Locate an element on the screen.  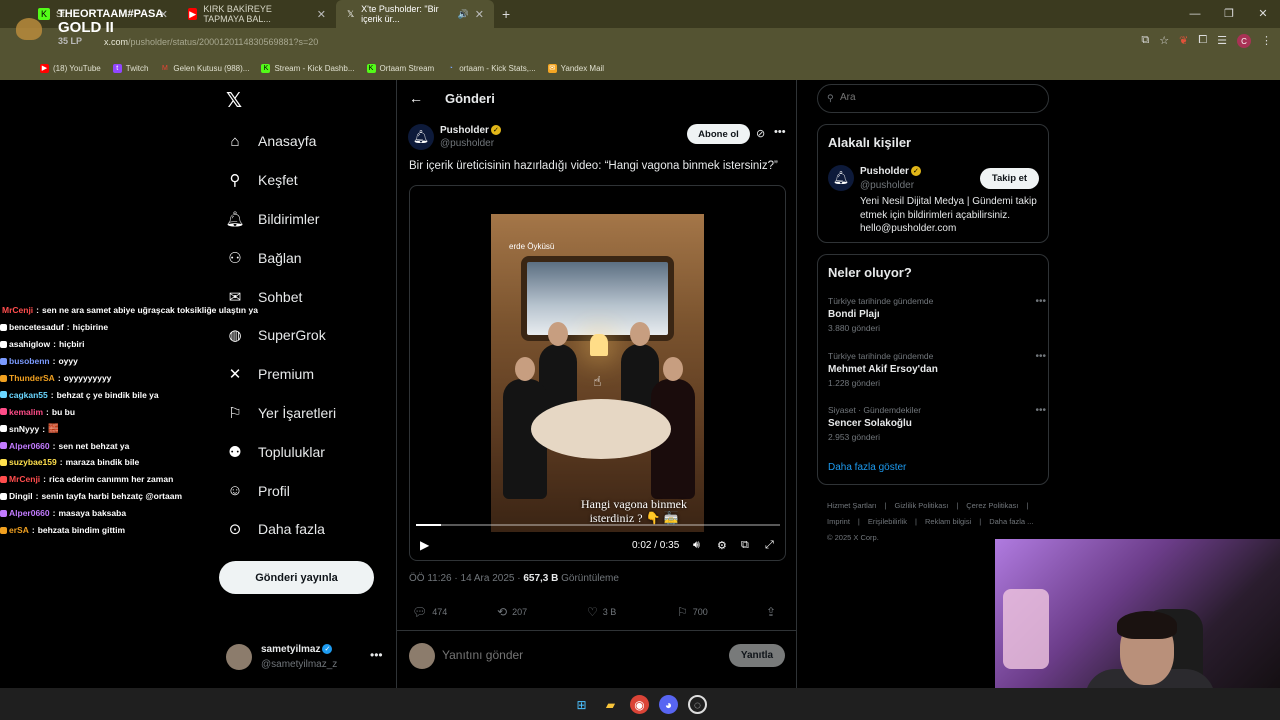
chat-text: masaya baksaba is located at coordinates (92, 513).